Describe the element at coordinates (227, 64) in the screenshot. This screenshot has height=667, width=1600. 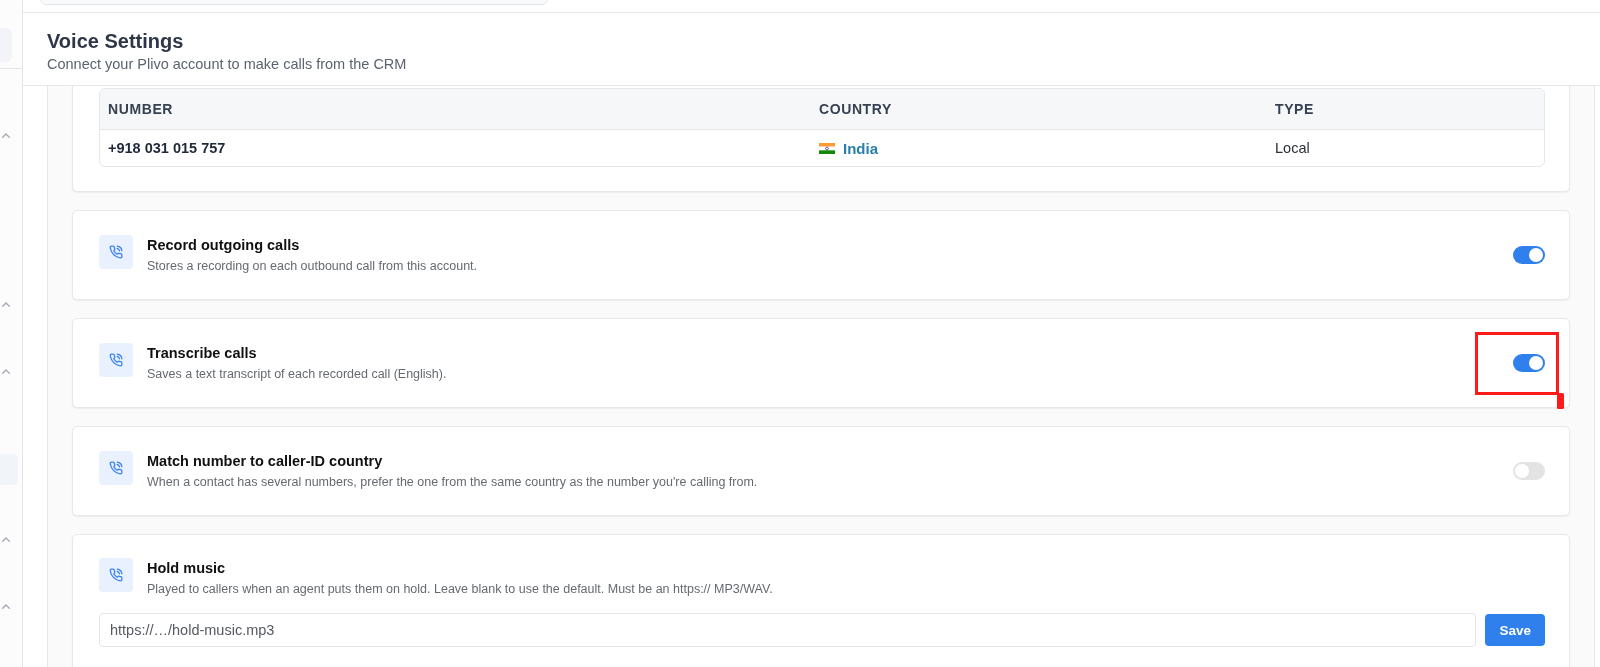
I see `page-subtitle: Connect your Plivo account to make calls from the CRM` at that location.